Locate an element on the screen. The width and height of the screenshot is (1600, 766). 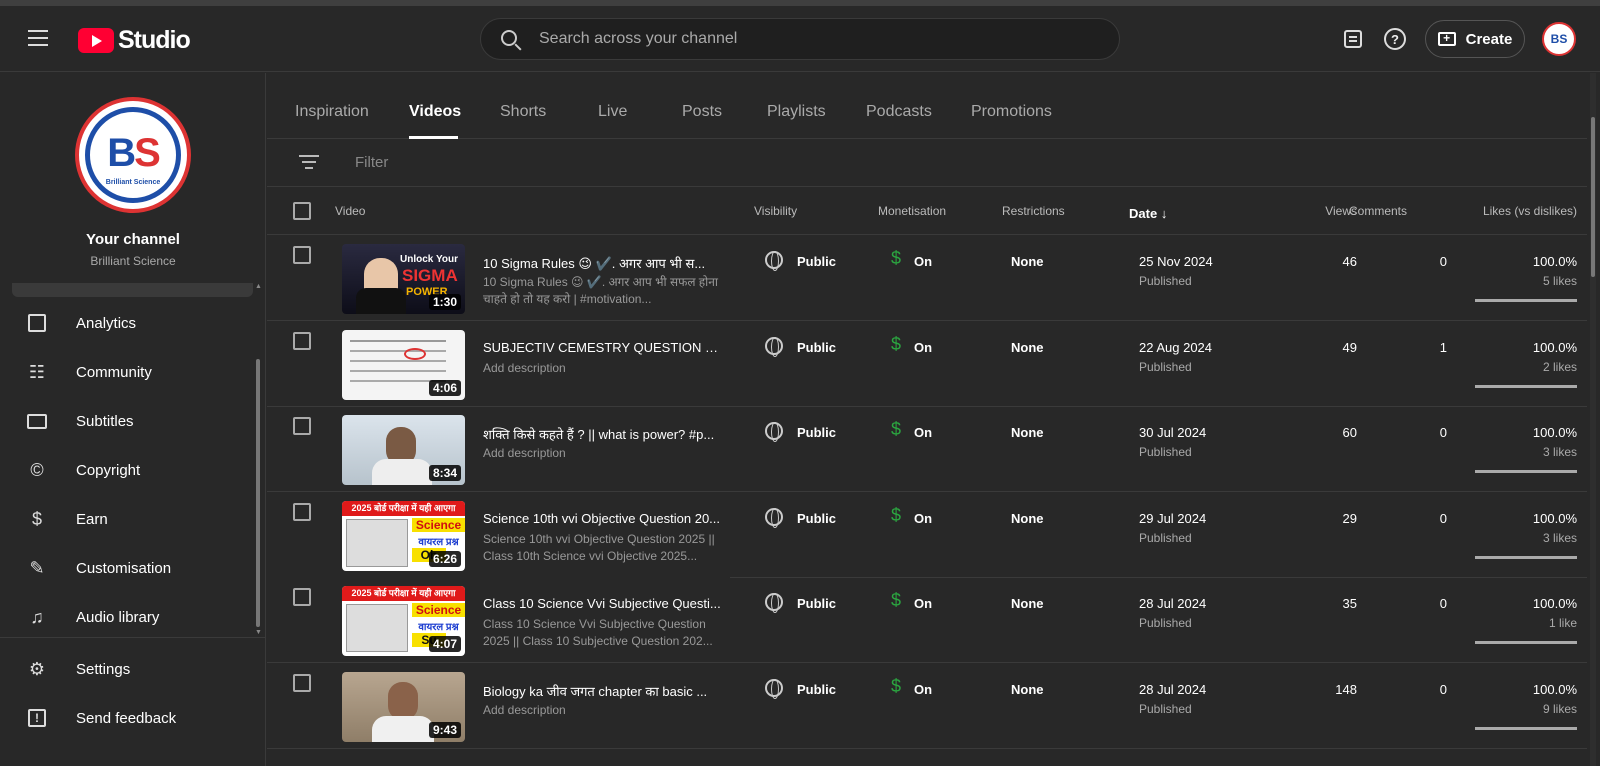
sidebar-item-analytics: Analytics is located at coordinates (128, 323).